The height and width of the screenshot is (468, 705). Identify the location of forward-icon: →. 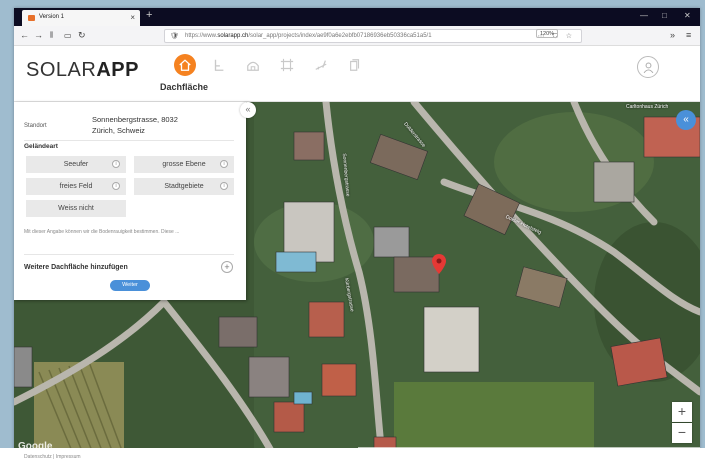
(38, 35).